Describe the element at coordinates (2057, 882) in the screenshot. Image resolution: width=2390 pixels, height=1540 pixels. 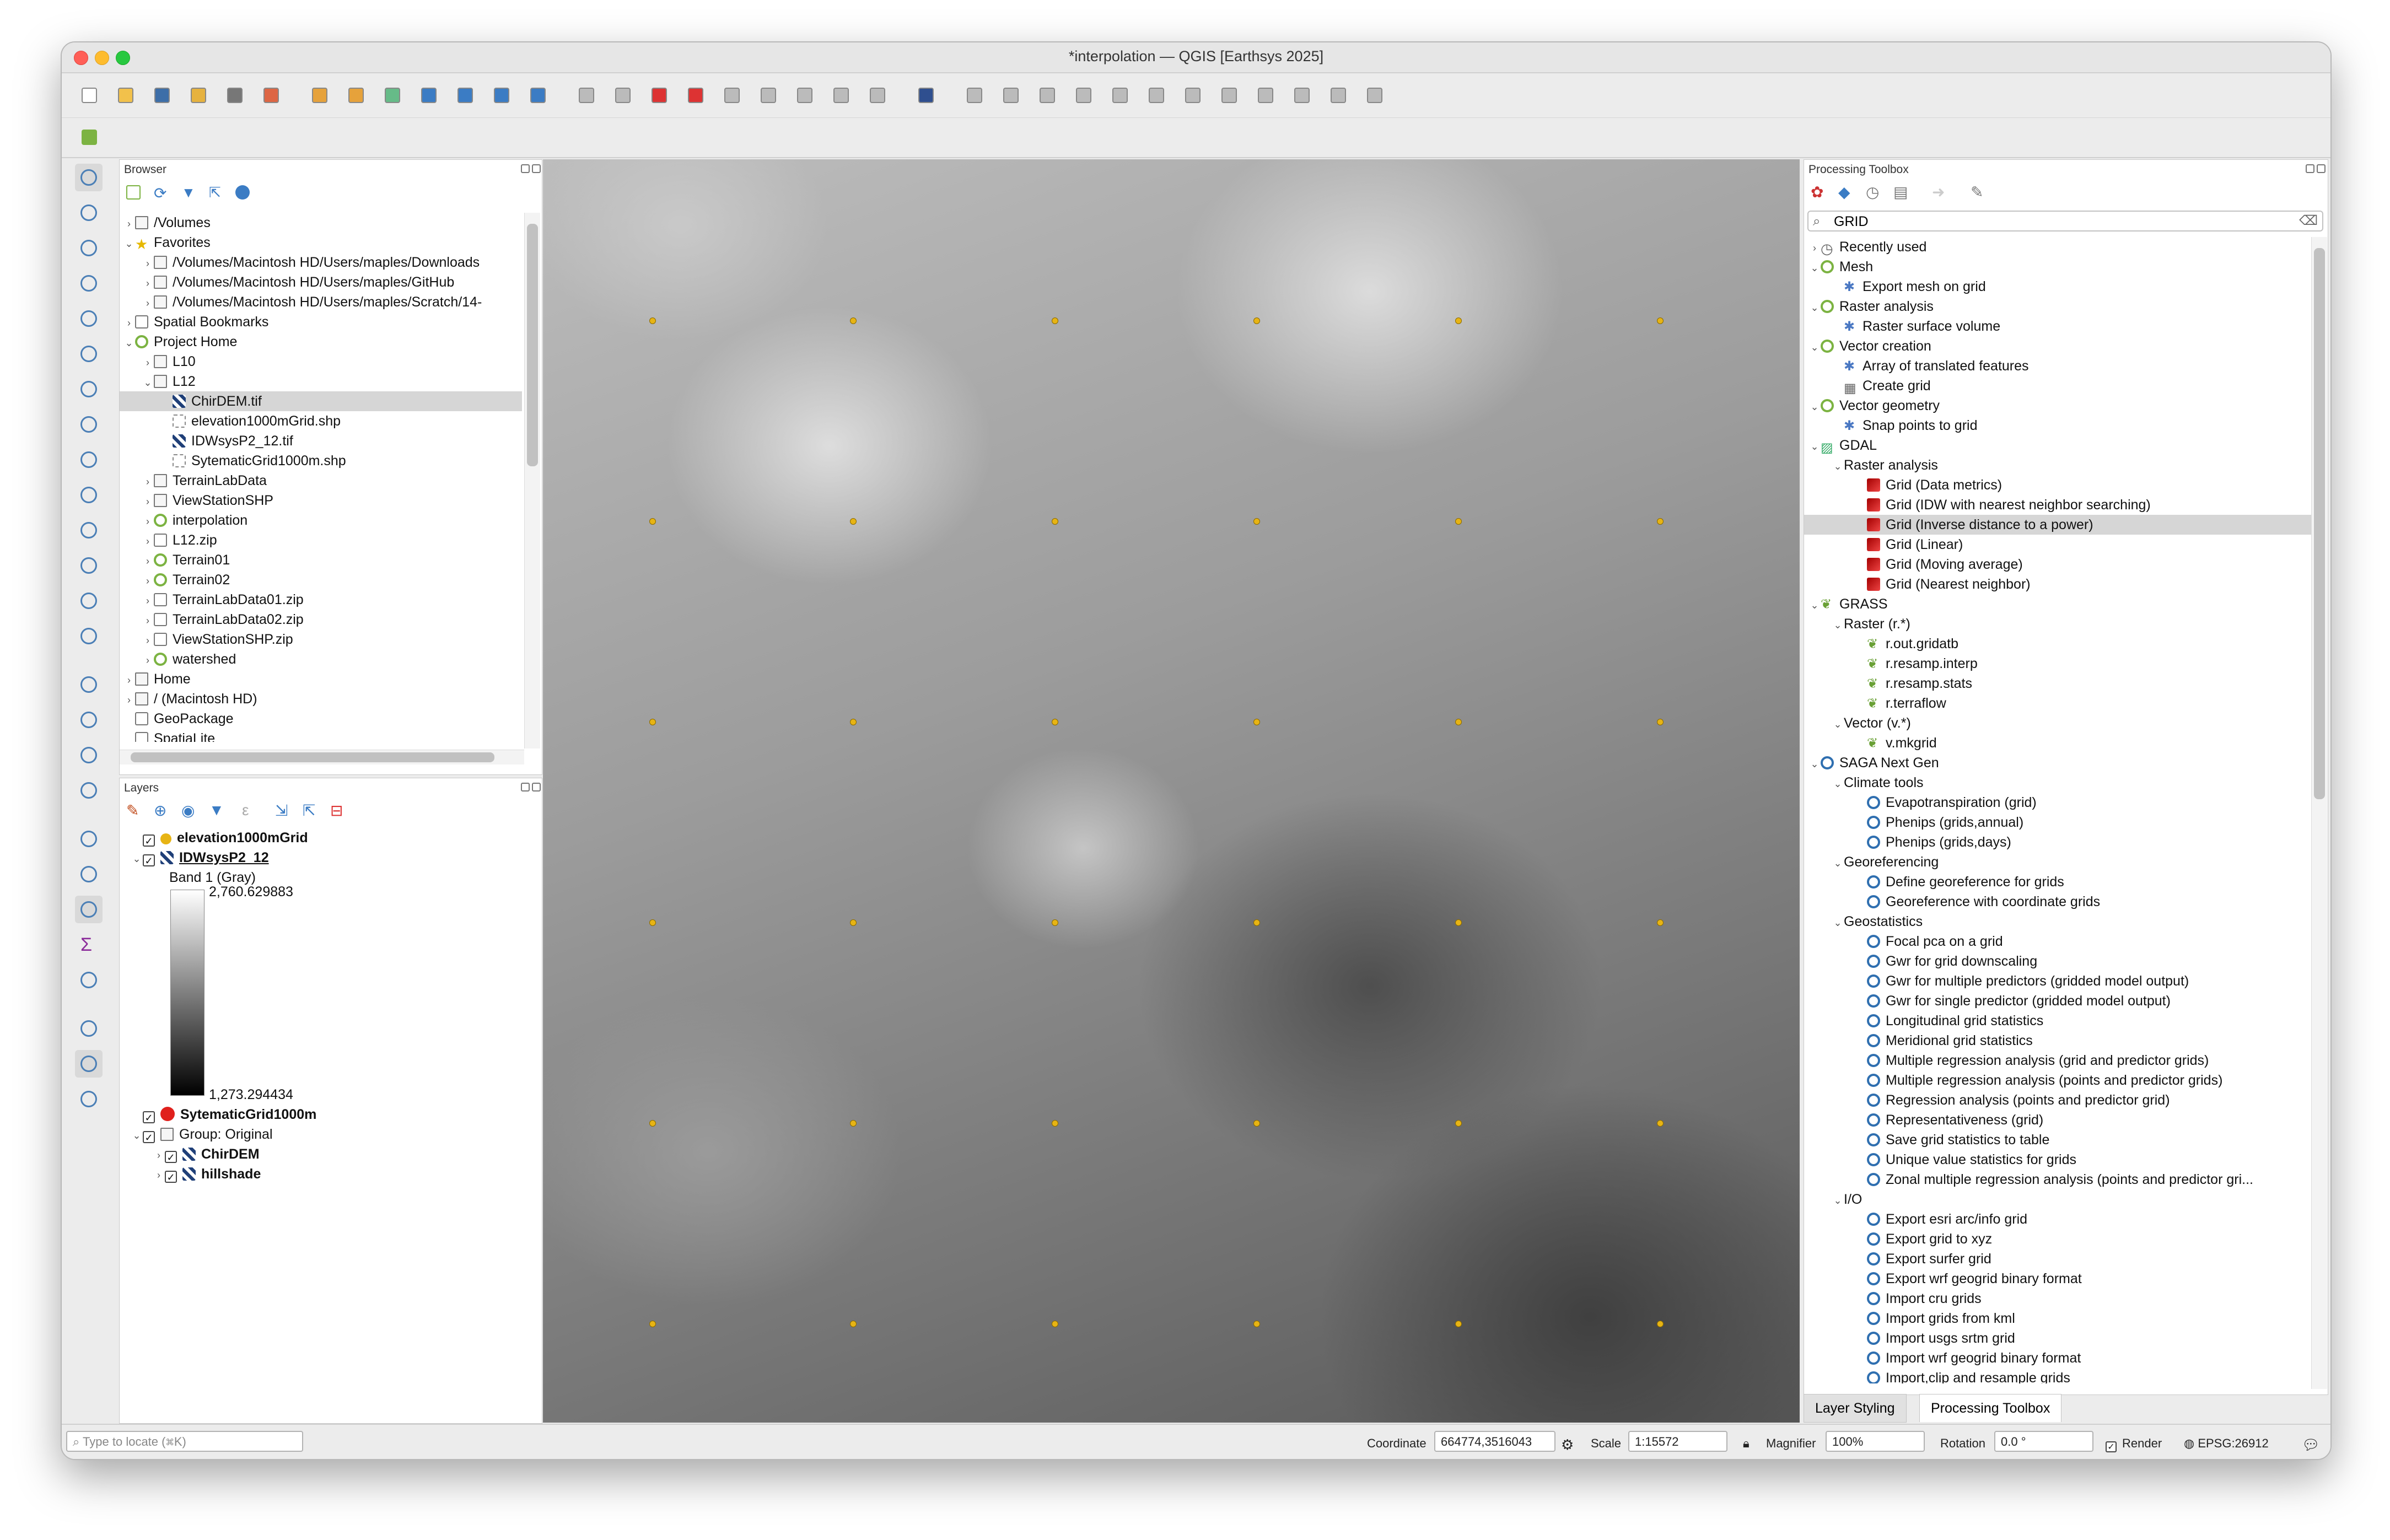
I see `toolbox-item: Define georeference for grids` at that location.